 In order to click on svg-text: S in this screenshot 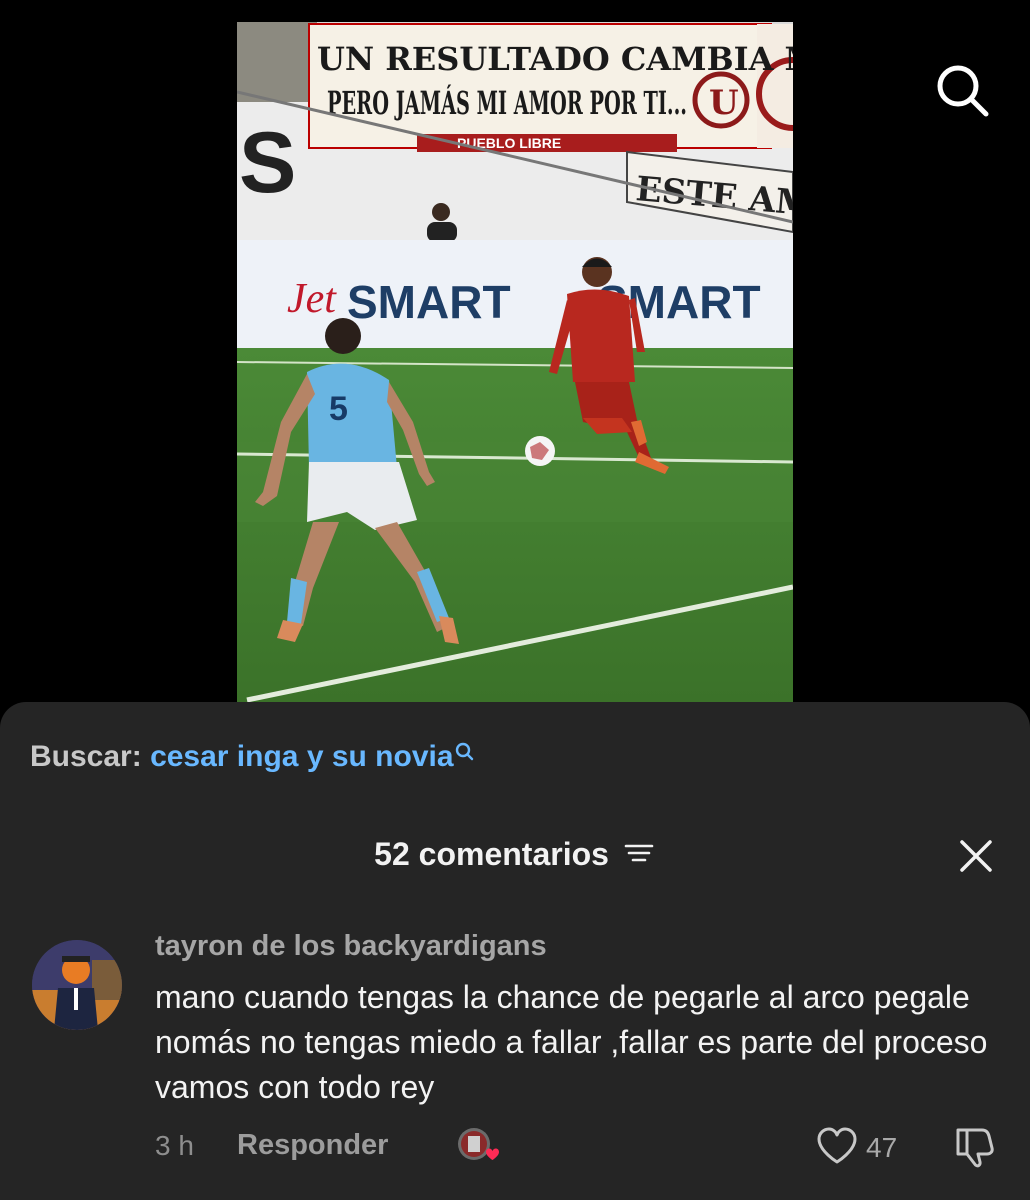, I will do `click(267, 163)`.